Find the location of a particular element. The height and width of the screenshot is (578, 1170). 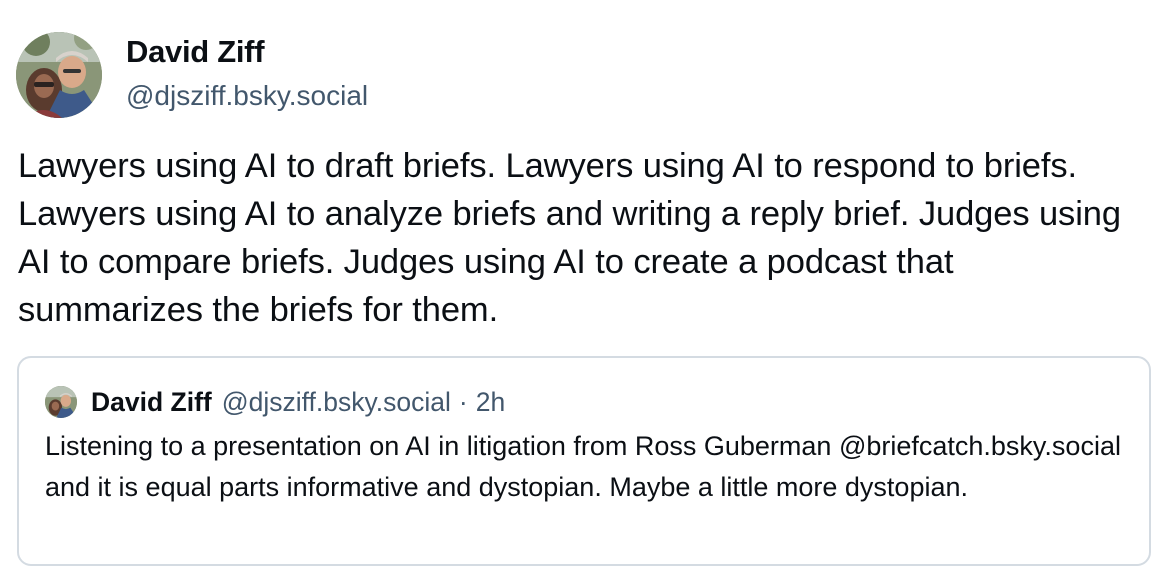

quoted-post-header: David Ziff @djsziff.bsky.social · 2h is located at coordinates (275, 402).